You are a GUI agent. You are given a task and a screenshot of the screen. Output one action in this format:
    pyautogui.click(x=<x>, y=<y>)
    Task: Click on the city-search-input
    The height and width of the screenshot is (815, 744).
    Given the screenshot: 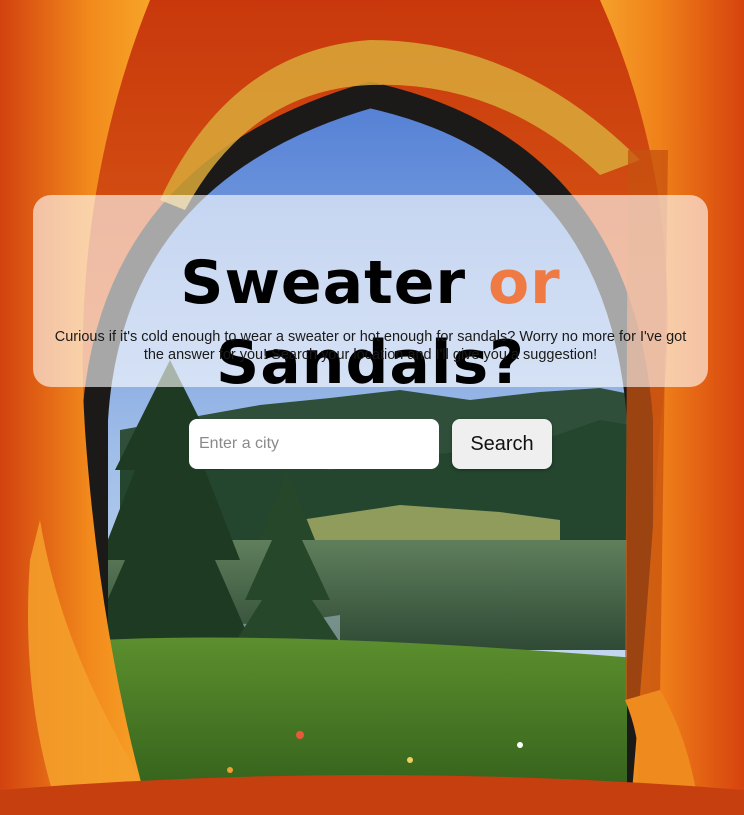 What is the action you would take?
    pyautogui.click(x=314, y=444)
    